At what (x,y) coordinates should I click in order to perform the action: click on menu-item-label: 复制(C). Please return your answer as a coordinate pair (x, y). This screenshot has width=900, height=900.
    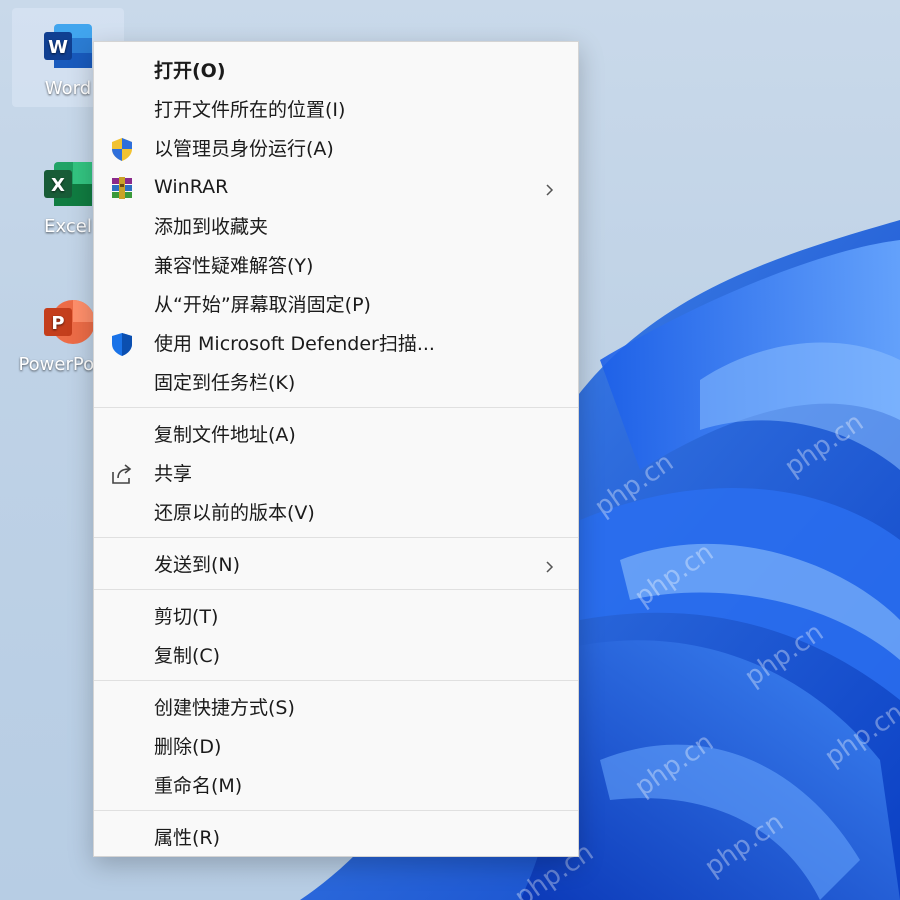
    Looking at the image, I should click on (187, 656).